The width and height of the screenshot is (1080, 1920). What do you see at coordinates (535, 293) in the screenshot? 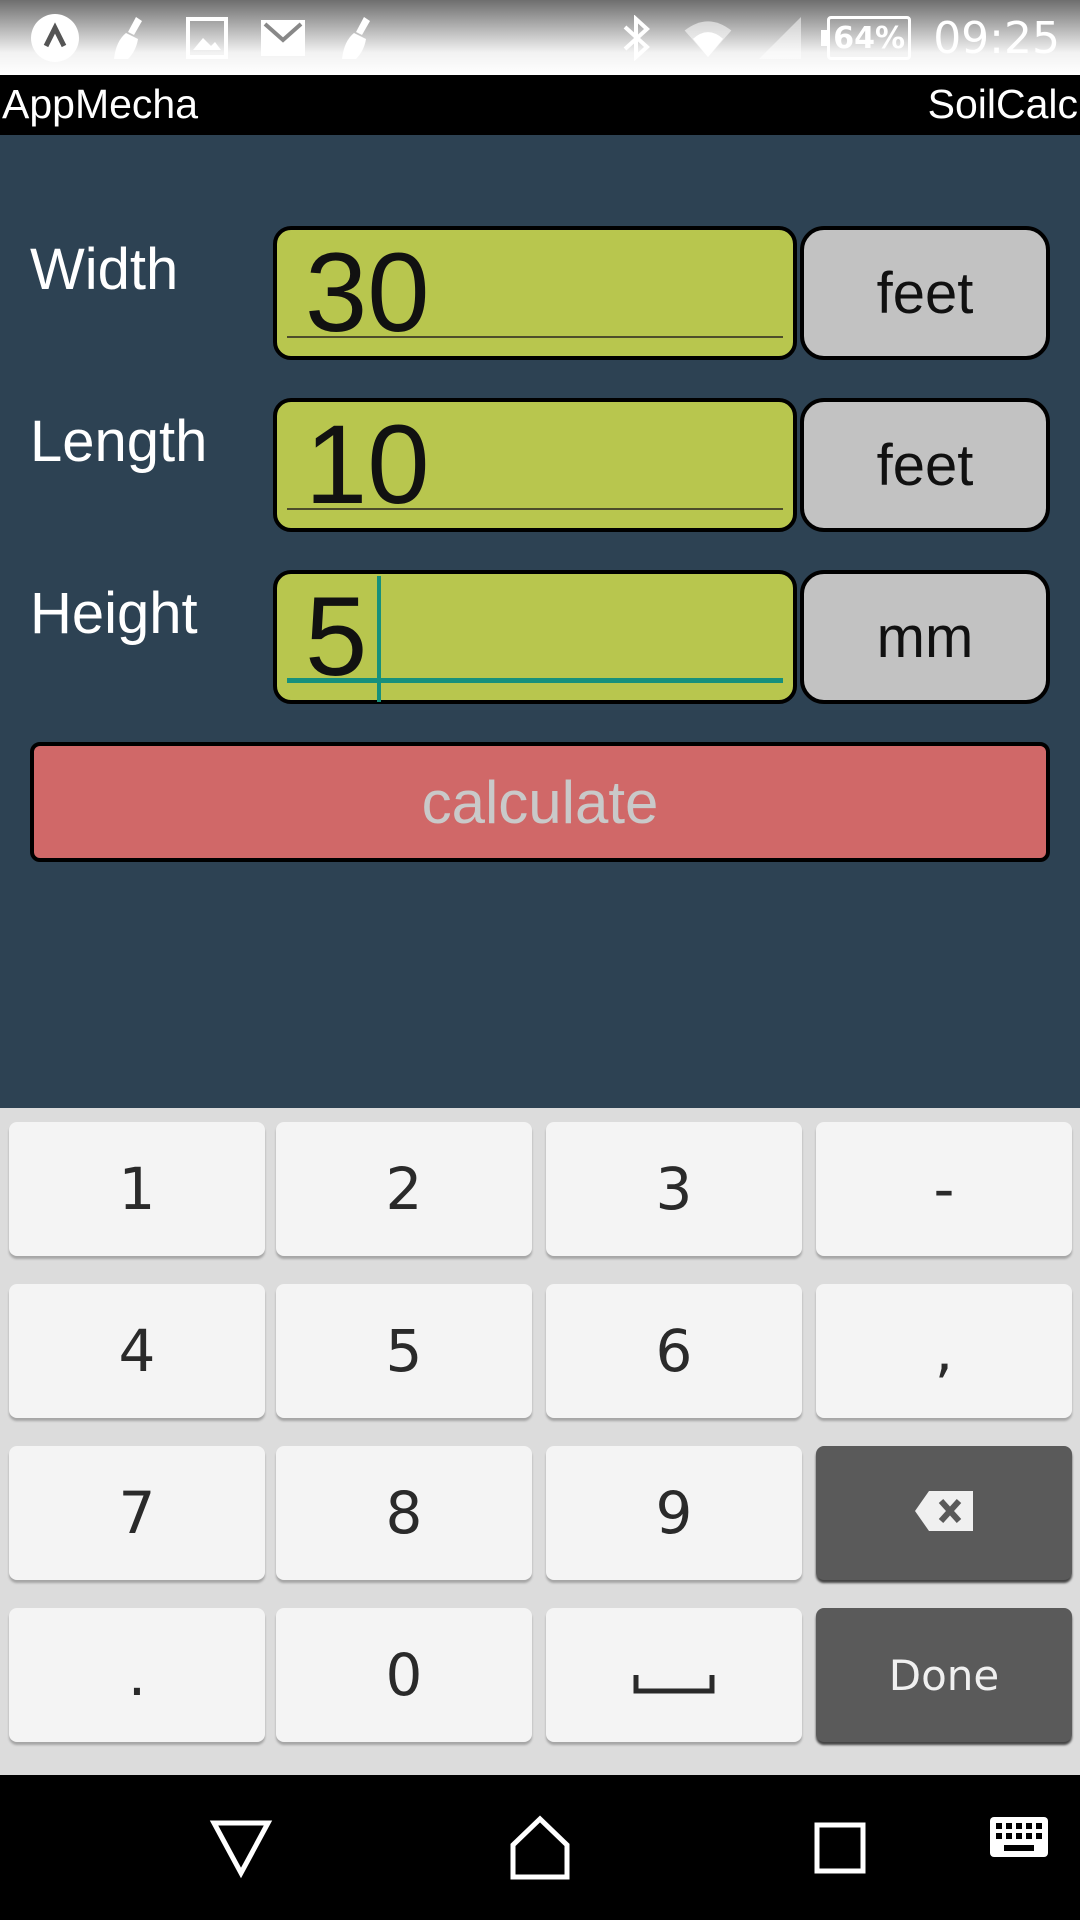
I see `width-input: 30` at bounding box center [535, 293].